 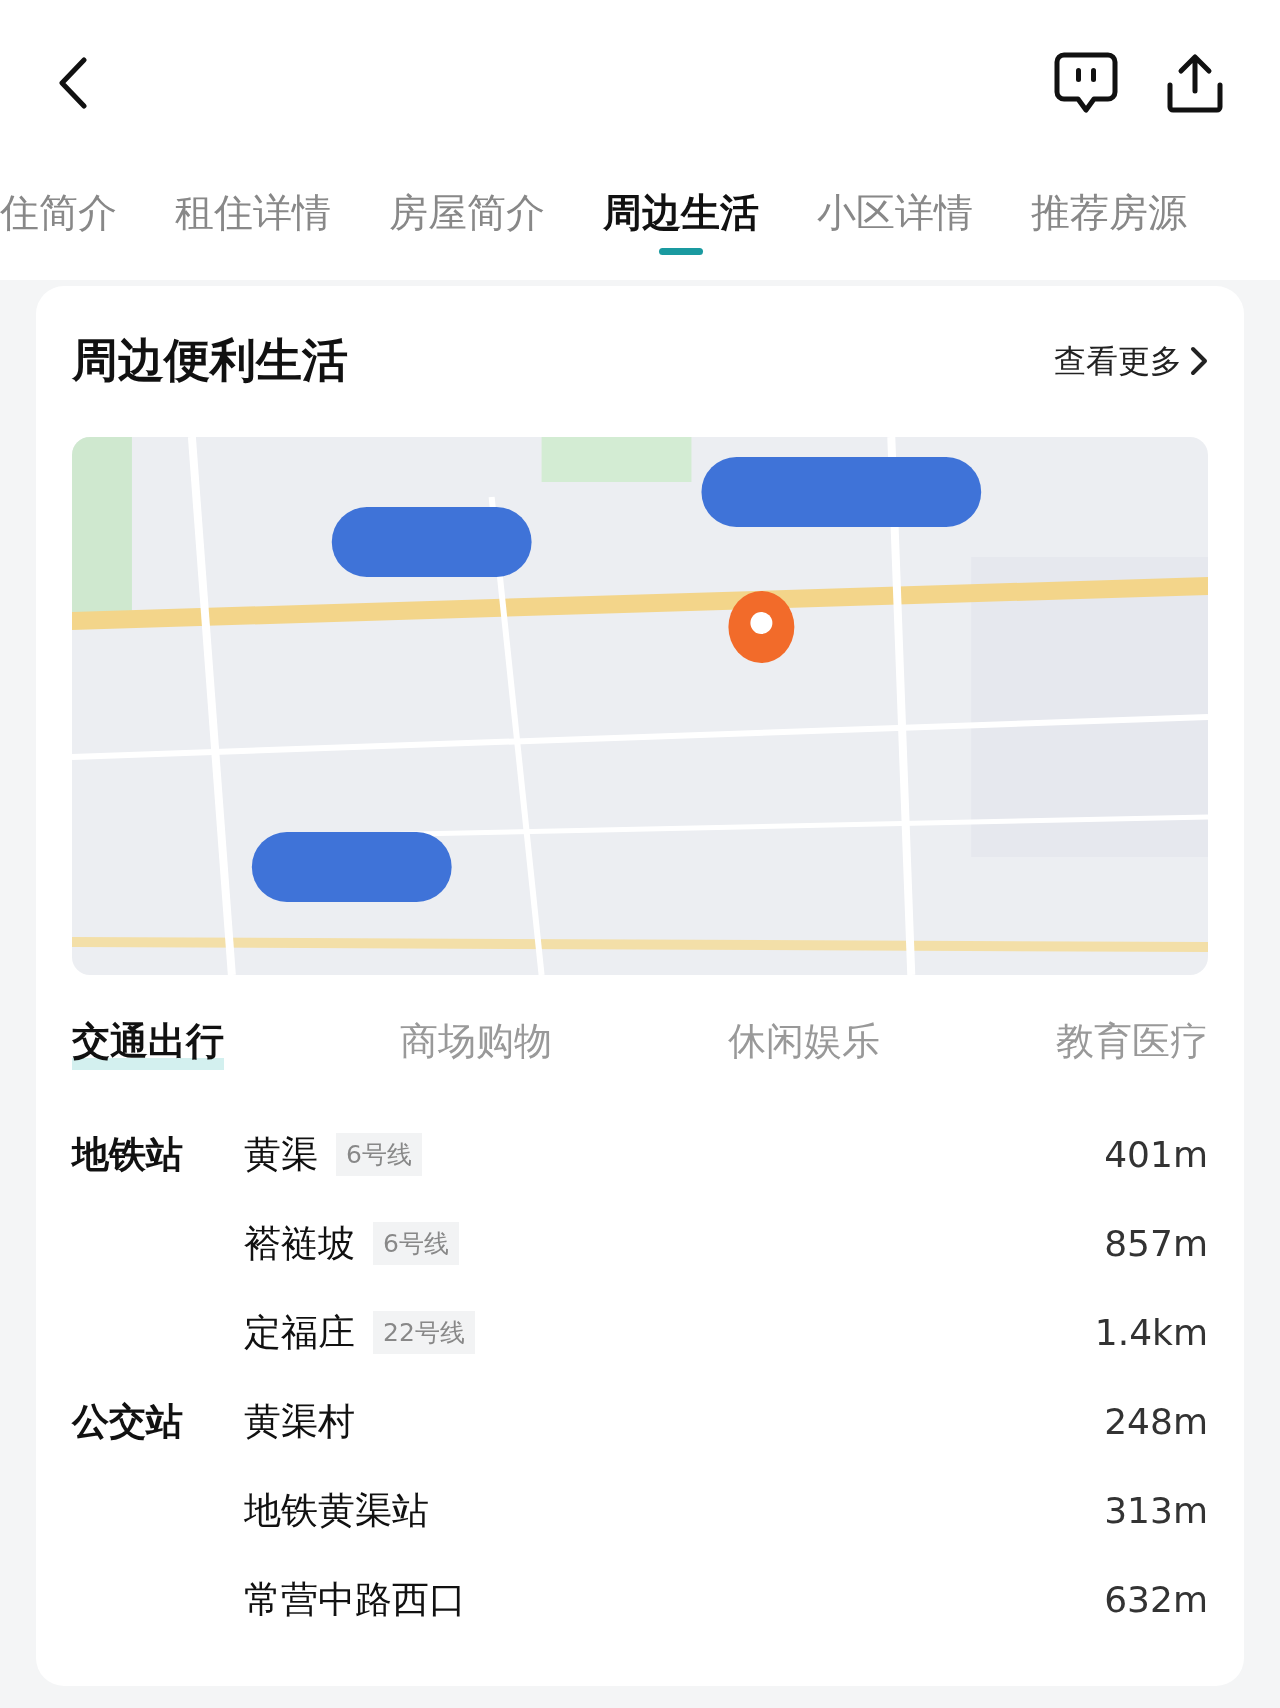 What do you see at coordinates (681, 222) in the screenshot?
I see `tab: 周边生活` at bounding box center [681, 222].